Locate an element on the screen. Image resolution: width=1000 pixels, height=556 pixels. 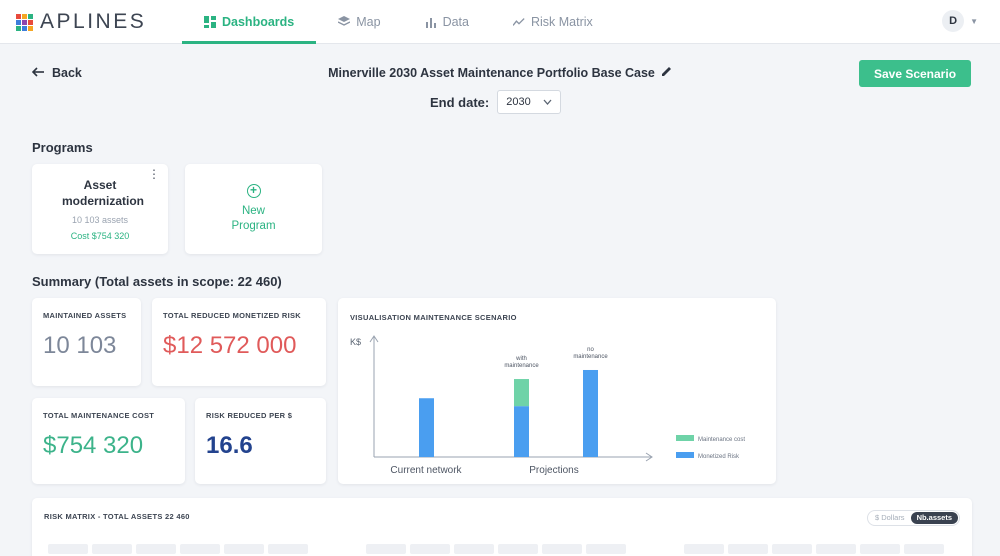
tab-risk-matrix: Risk Matrix is located at coordinates (553, 22).